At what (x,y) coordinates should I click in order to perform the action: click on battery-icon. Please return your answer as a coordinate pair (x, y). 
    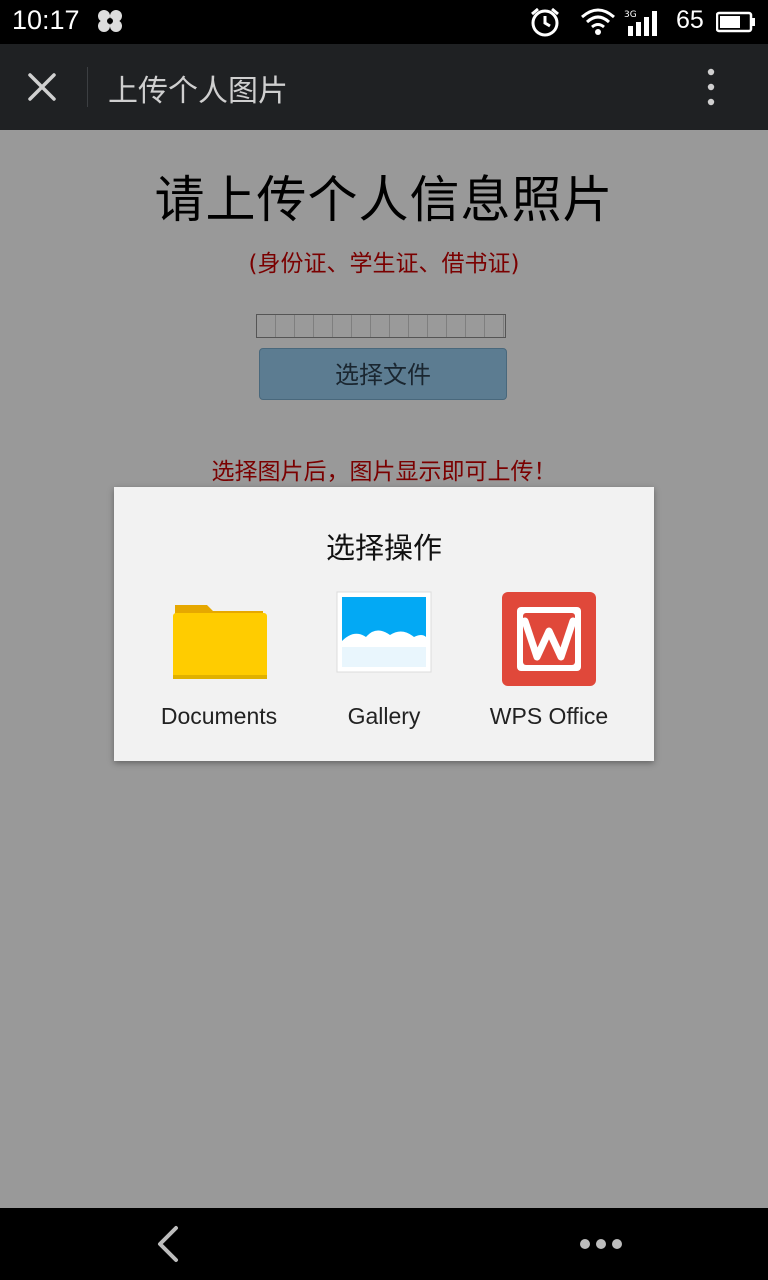
    Looking at the image, I should click on (735, 22).